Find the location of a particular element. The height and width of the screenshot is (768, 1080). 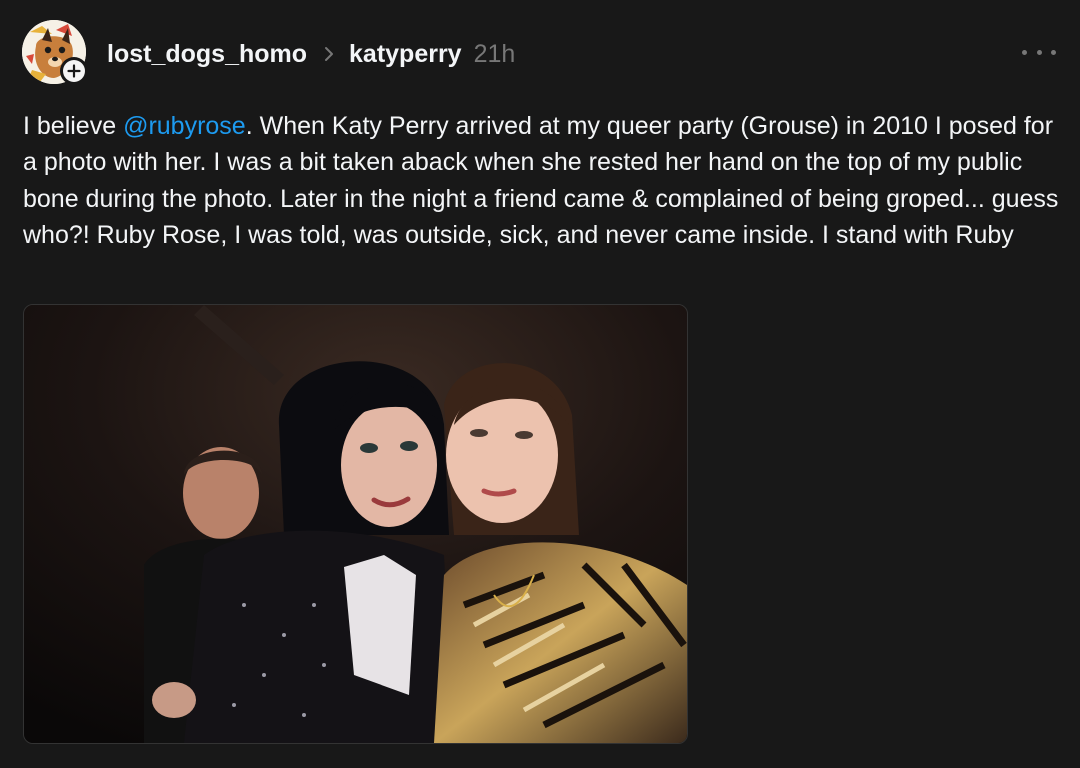

reply-to-username: katyperry is located at coordinates (405, 54).